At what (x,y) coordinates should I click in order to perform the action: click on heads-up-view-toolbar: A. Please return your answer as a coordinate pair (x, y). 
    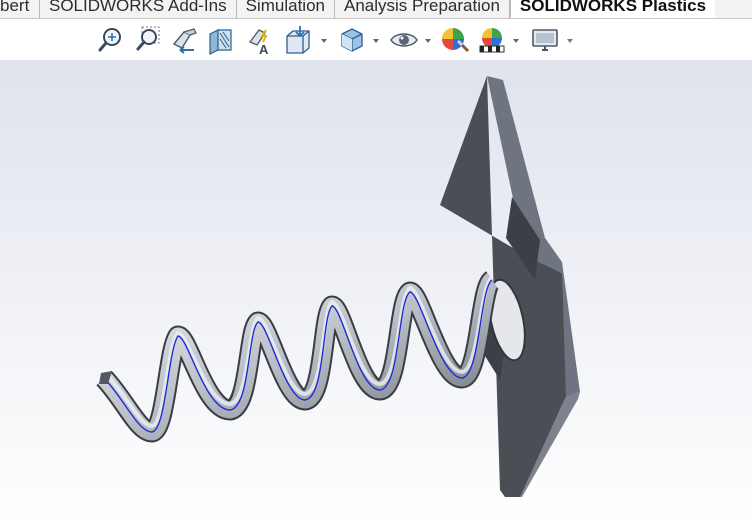
    Looking at the image, I should click on (376, 41).